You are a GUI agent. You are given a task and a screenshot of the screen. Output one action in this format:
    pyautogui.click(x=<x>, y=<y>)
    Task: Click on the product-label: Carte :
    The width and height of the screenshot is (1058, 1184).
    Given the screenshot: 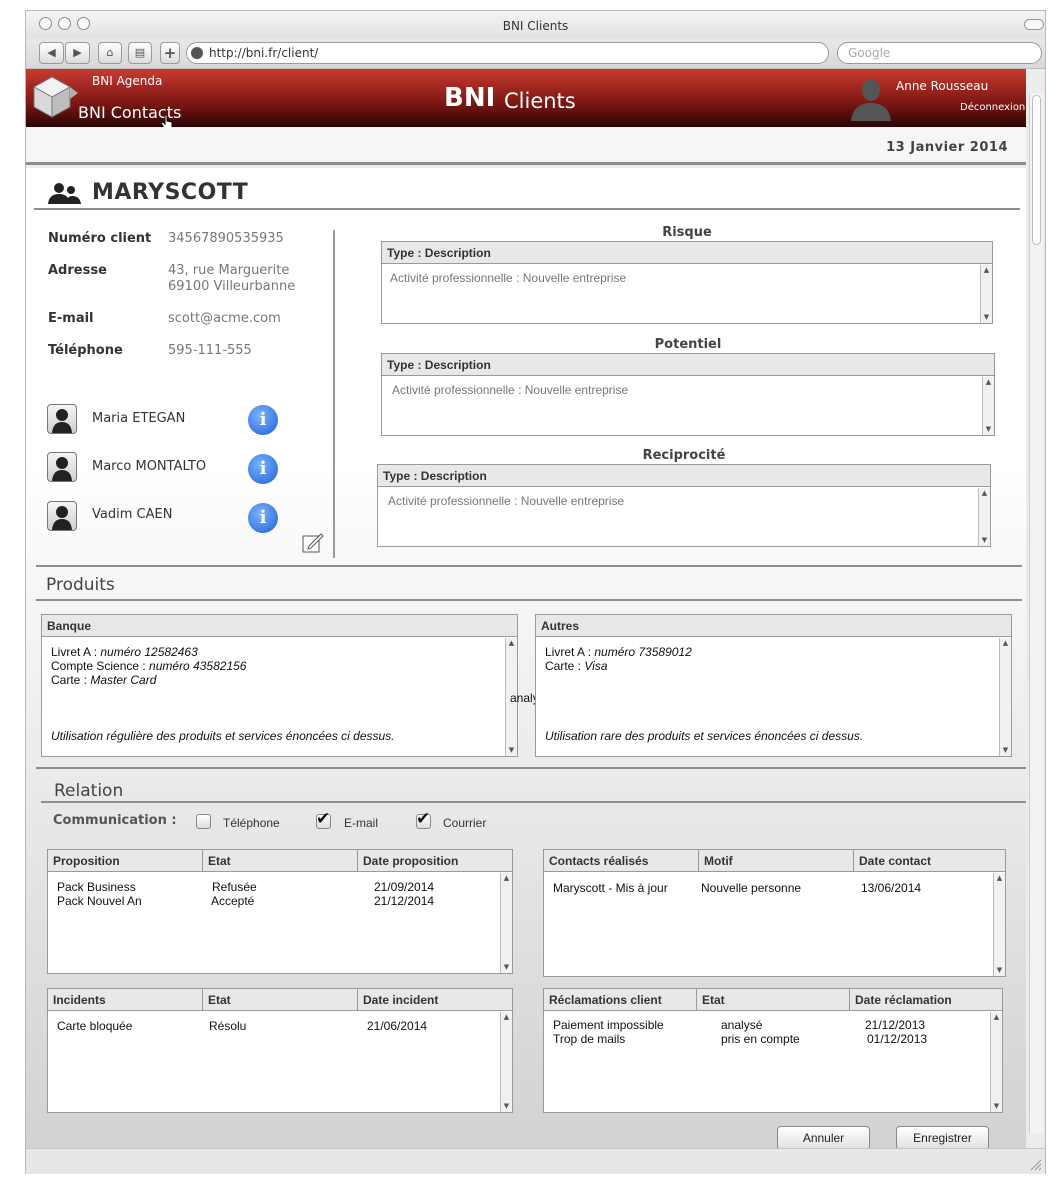 What is the action you would take?
    pyautogui.click(x=565, y=666)
    